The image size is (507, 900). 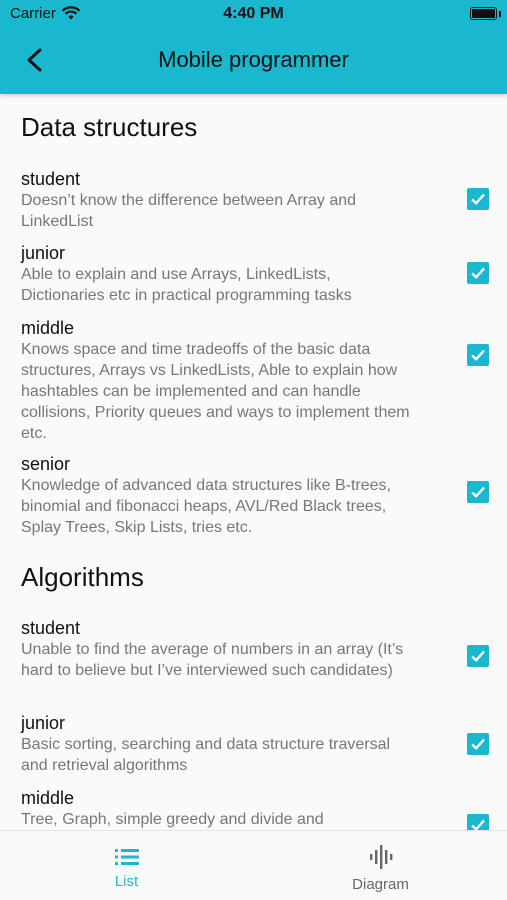 What do you see at coordinates (109, 127) in the screenshot?
I see `section-title-data-structures: Data structures` at bounding box center [109, 127].